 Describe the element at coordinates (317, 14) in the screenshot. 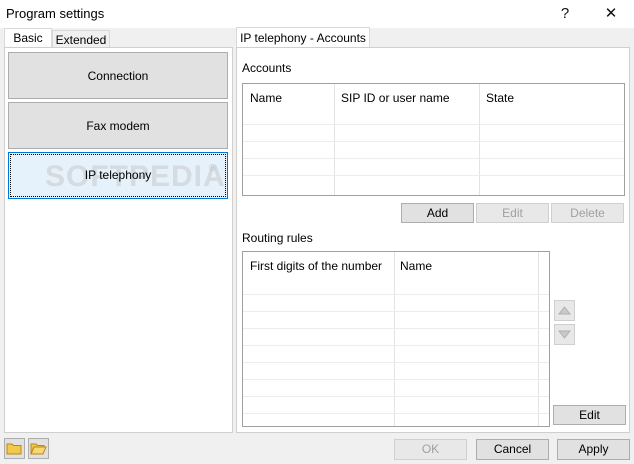

I see `title-bar: Program settings ? ✕` at that location.